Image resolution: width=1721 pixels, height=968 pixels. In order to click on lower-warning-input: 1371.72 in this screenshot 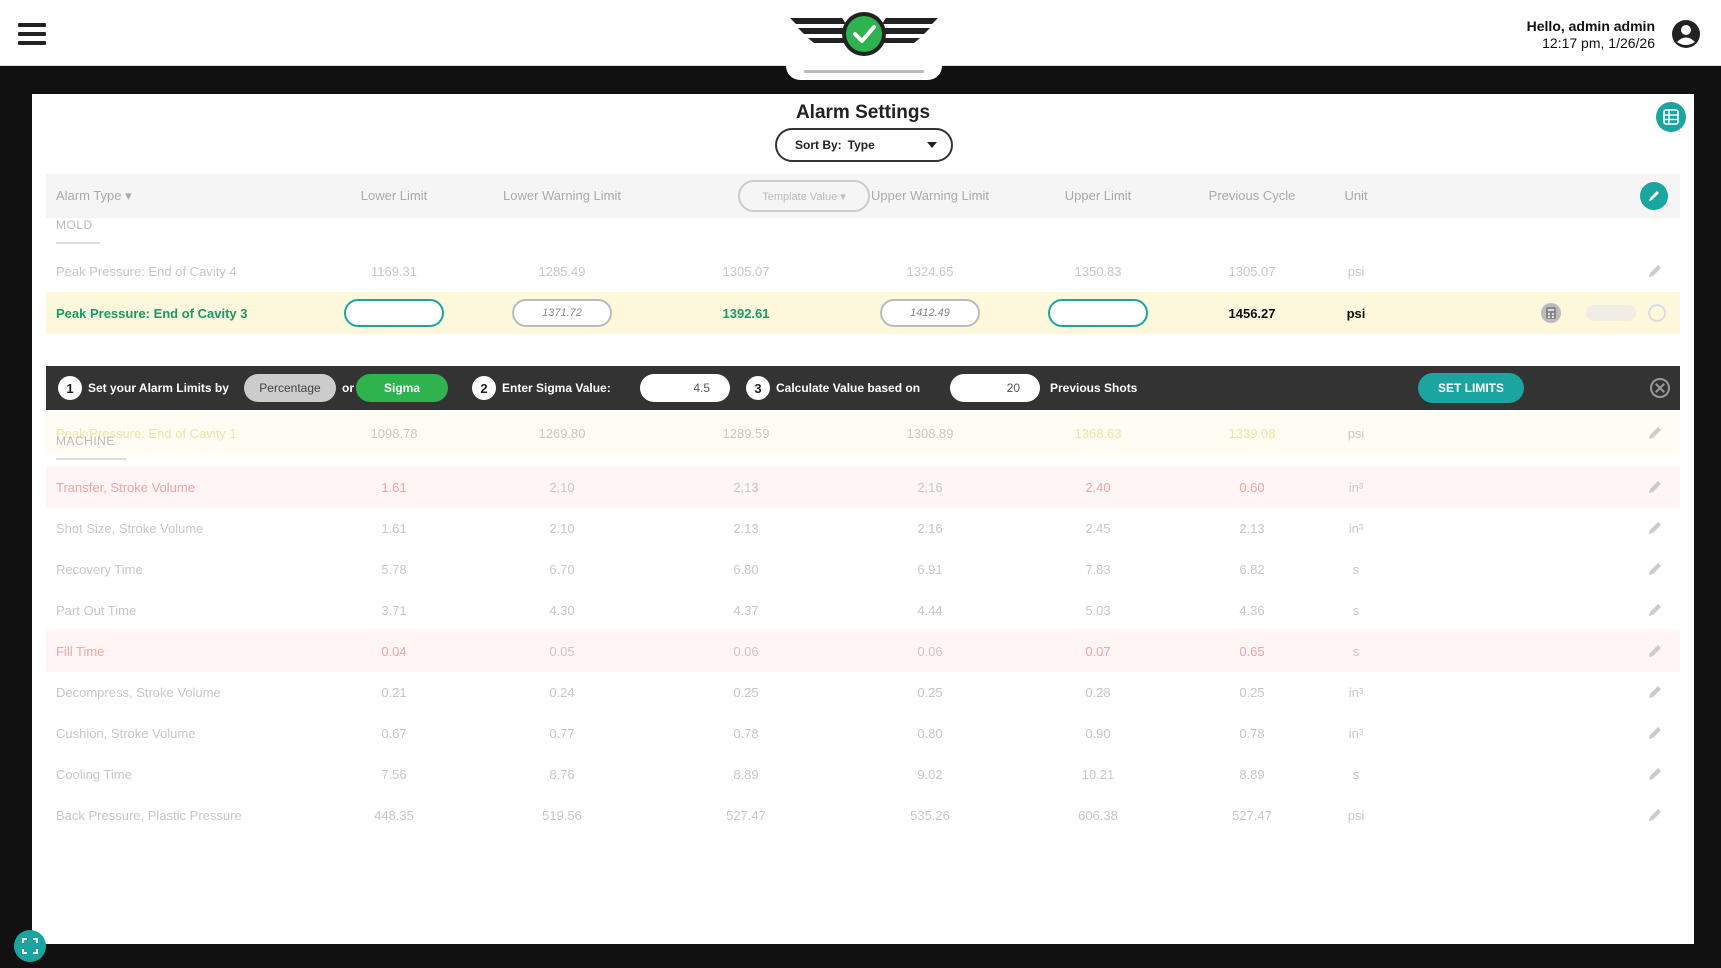, I will do `click(562, 313)`.